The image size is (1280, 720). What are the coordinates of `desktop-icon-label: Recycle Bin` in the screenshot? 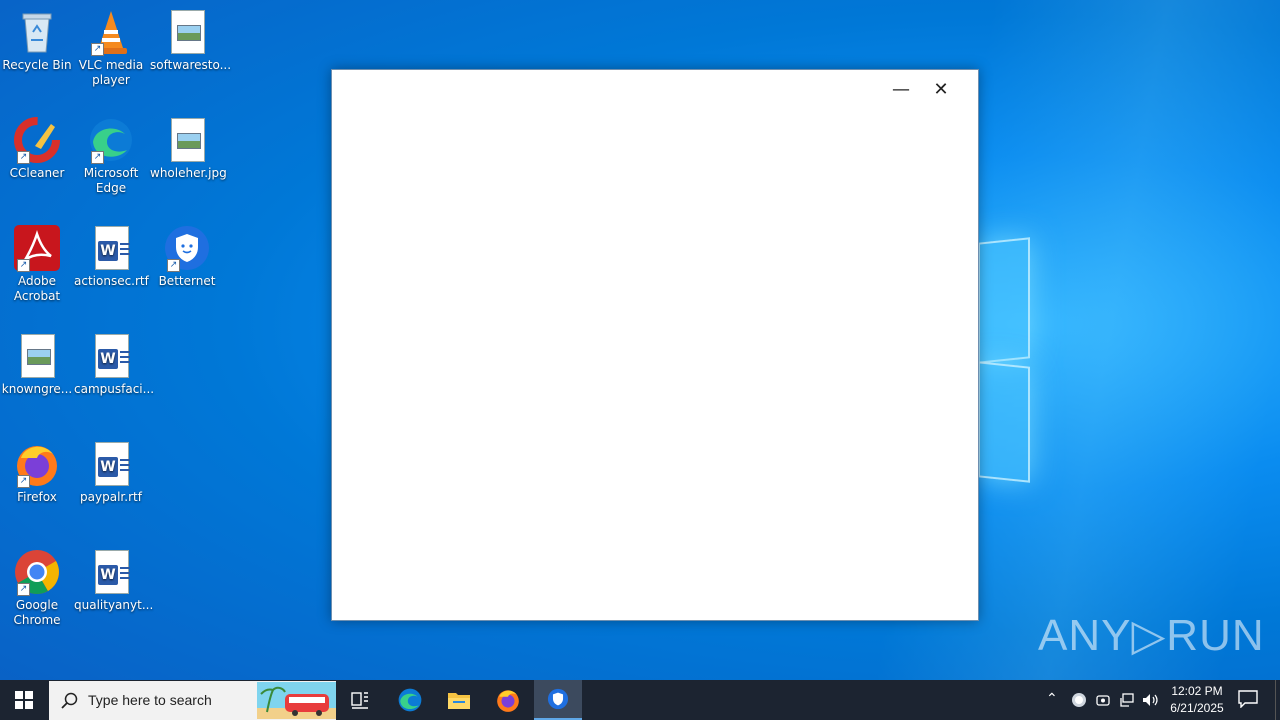 It's located at (37, 65).